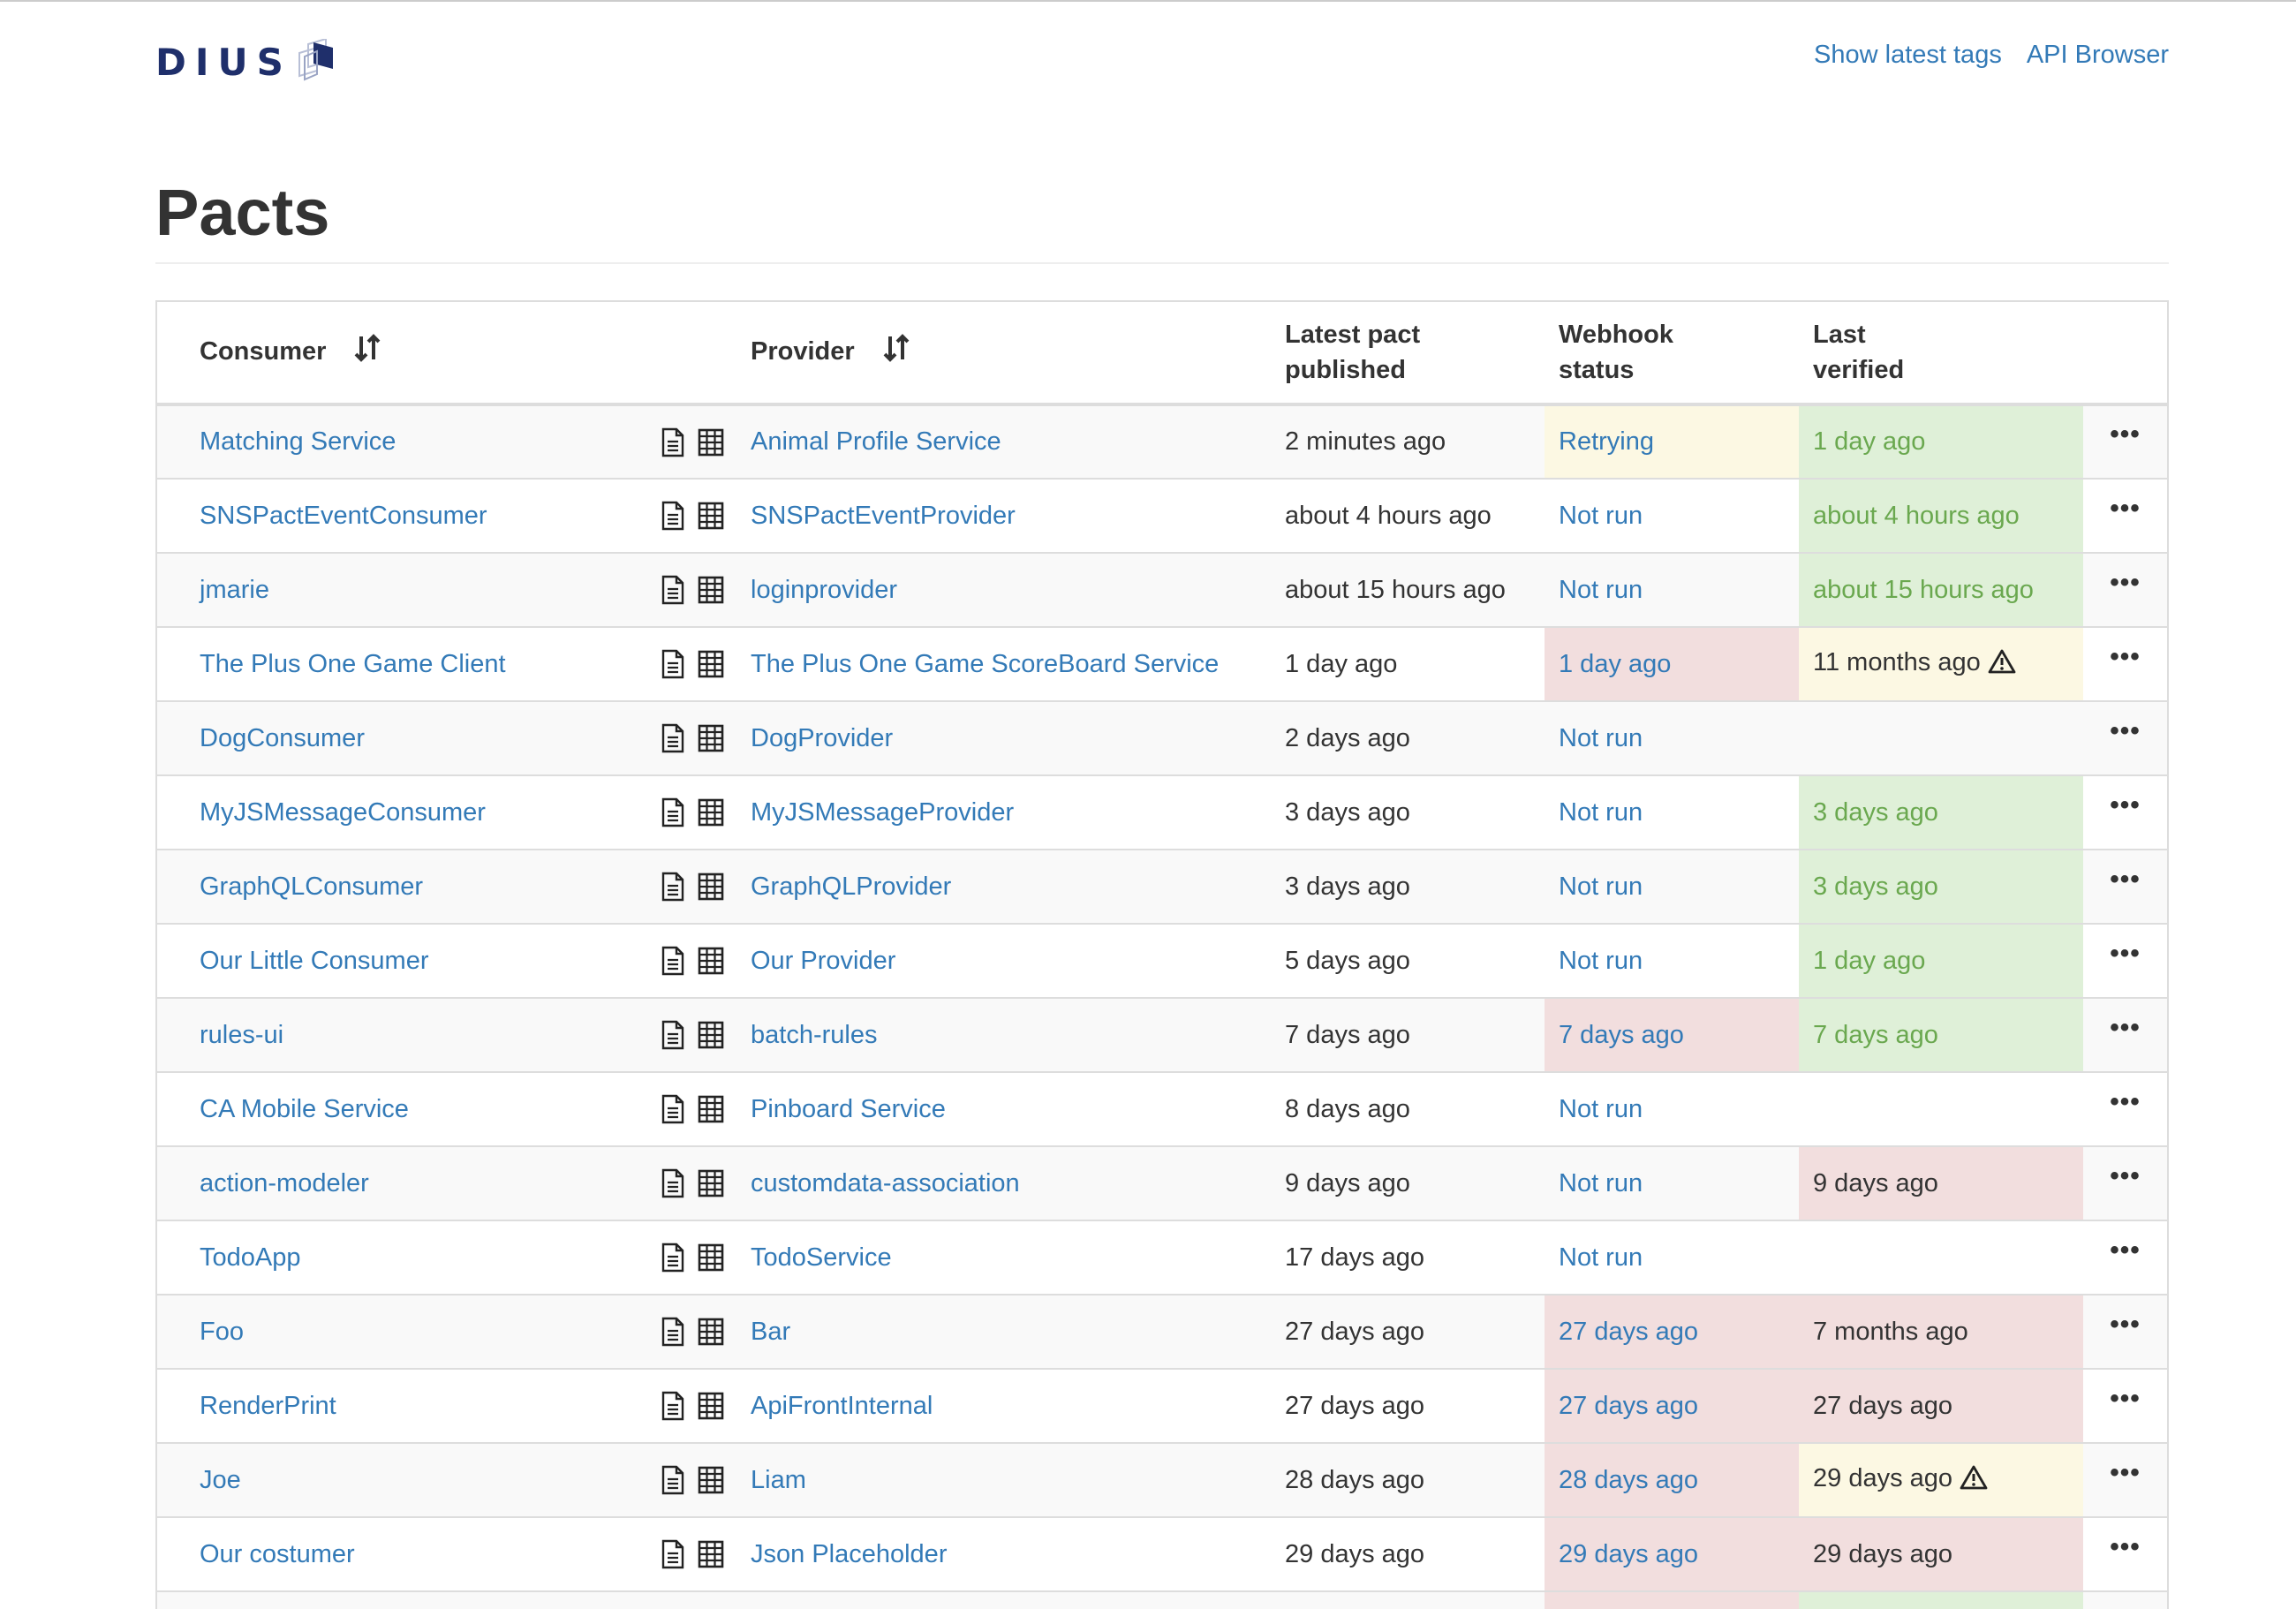 This screenshot has height=1609, width=2296. I want to click on consumer-link: GraphQLConsumer, so click(311, 887).